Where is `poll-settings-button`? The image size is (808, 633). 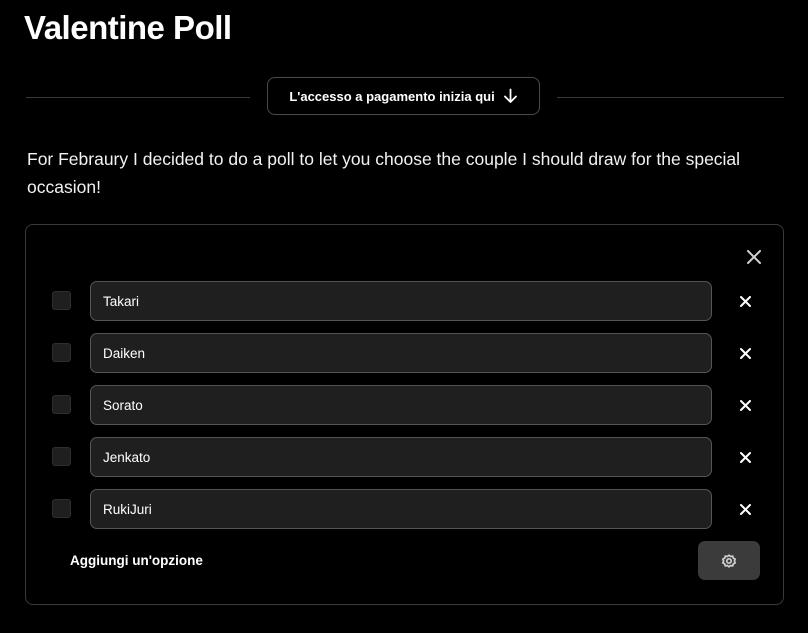 poll-settings-button is located at coordinates (729, 560).